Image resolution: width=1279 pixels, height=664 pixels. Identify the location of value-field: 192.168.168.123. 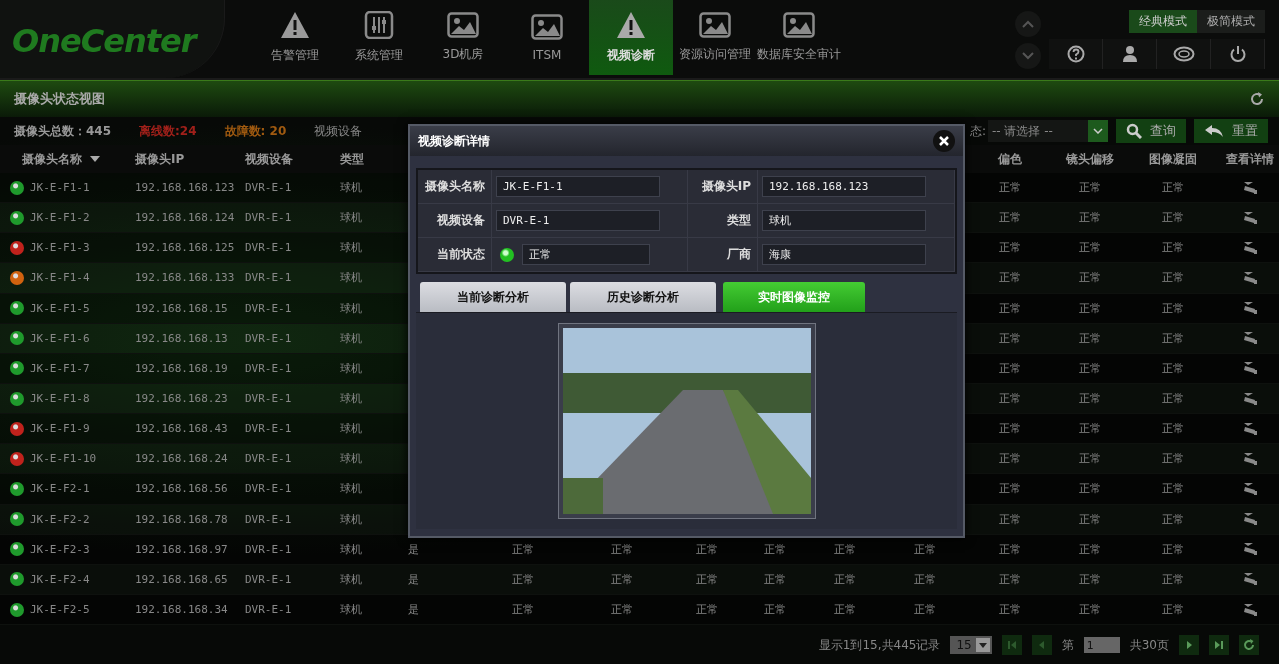
(844, 186).